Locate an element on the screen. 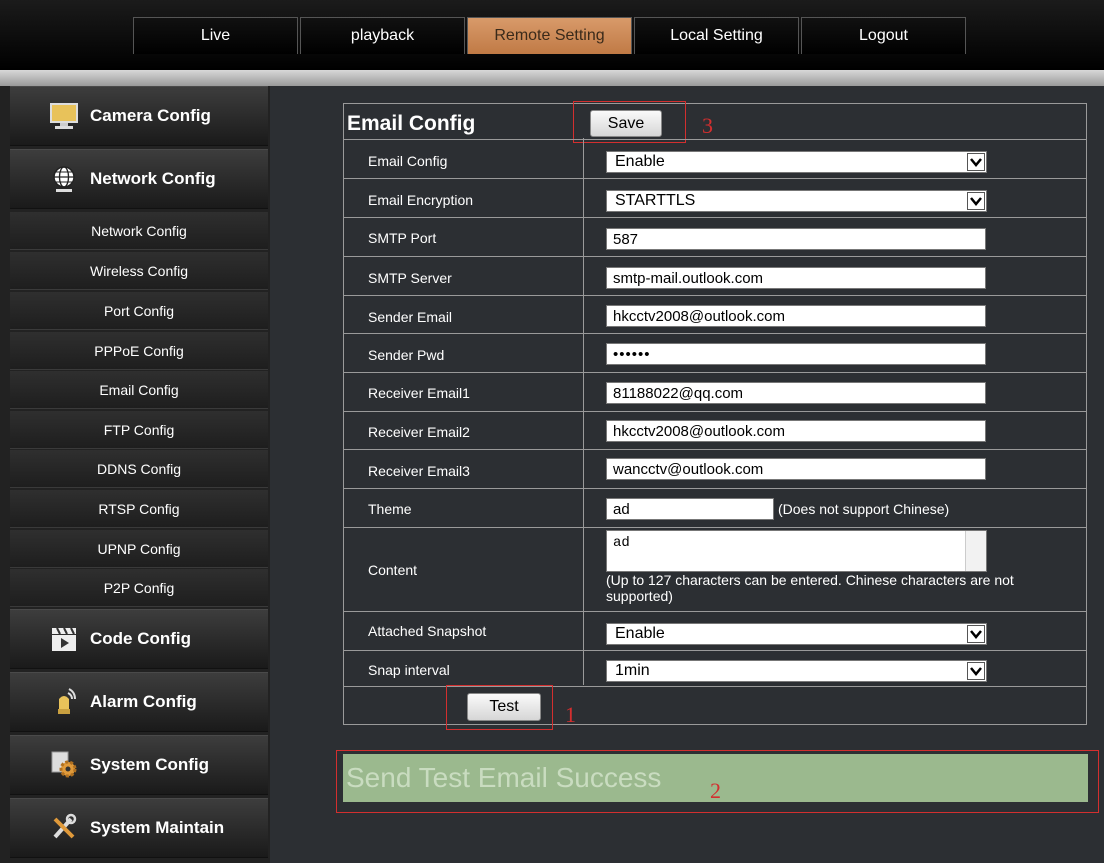 The width and height of the screenshot is (1104, 863). receiver-email2-input: hkcctv2008@outlook.com is located at coordinates (796, 431).